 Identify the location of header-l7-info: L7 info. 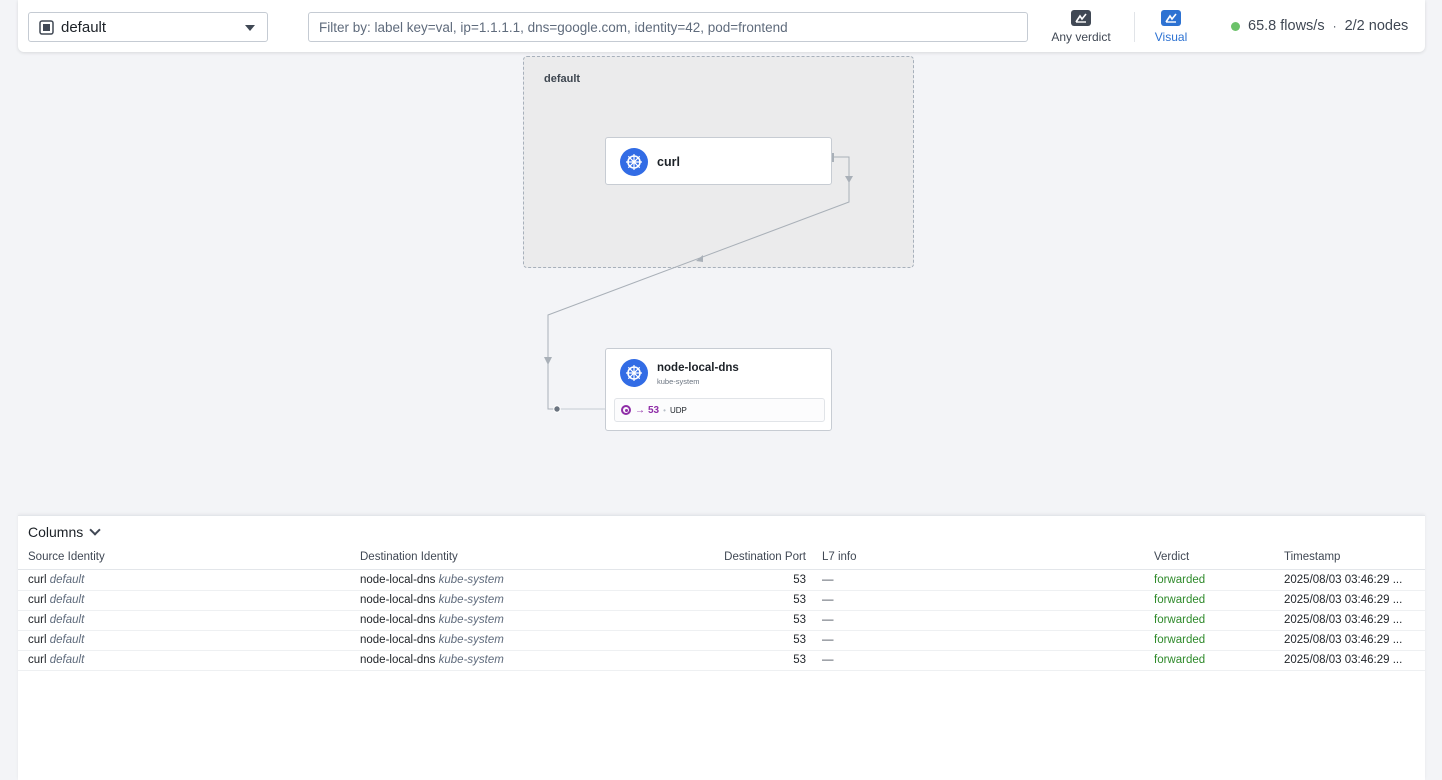
(839, 557).